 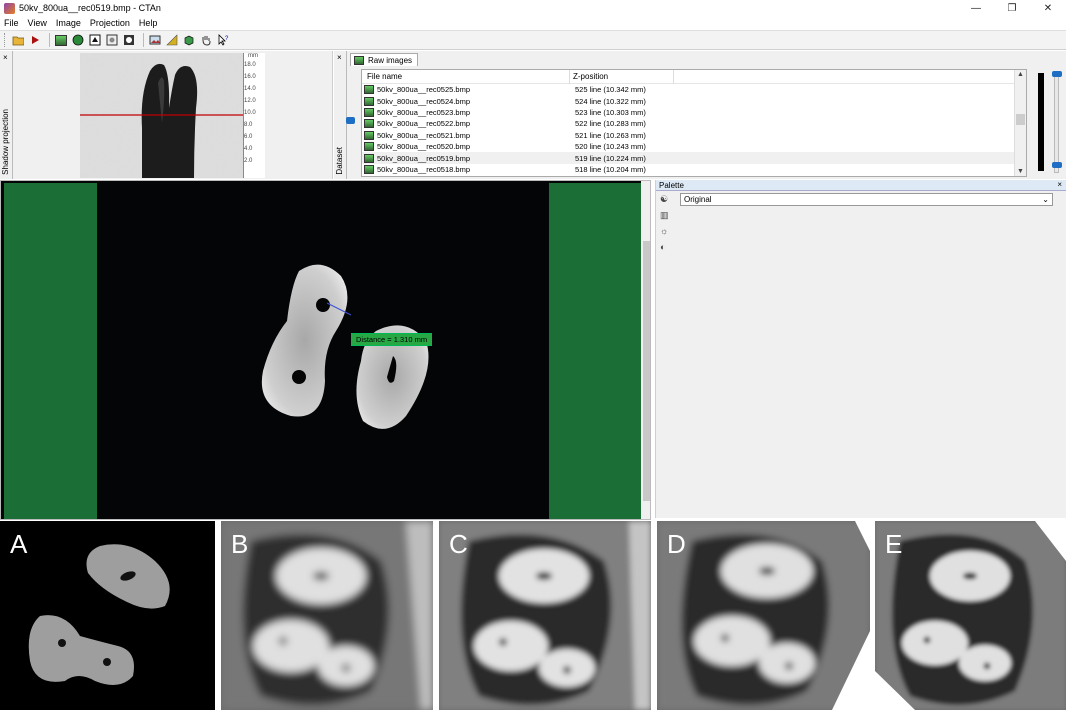 What do you see at coordinates (95, 40) in the screenshot?
I see `binary-icon` at bounding box center [95, 40].